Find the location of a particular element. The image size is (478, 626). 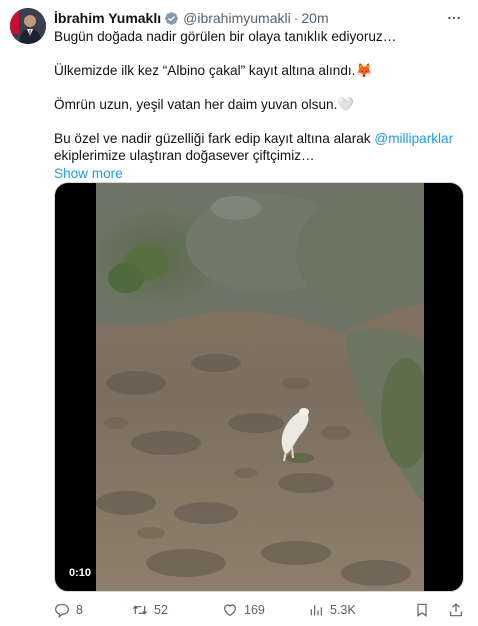

tweet-actions: 8 52 169 5.3K is located at coordinates (259, 610).